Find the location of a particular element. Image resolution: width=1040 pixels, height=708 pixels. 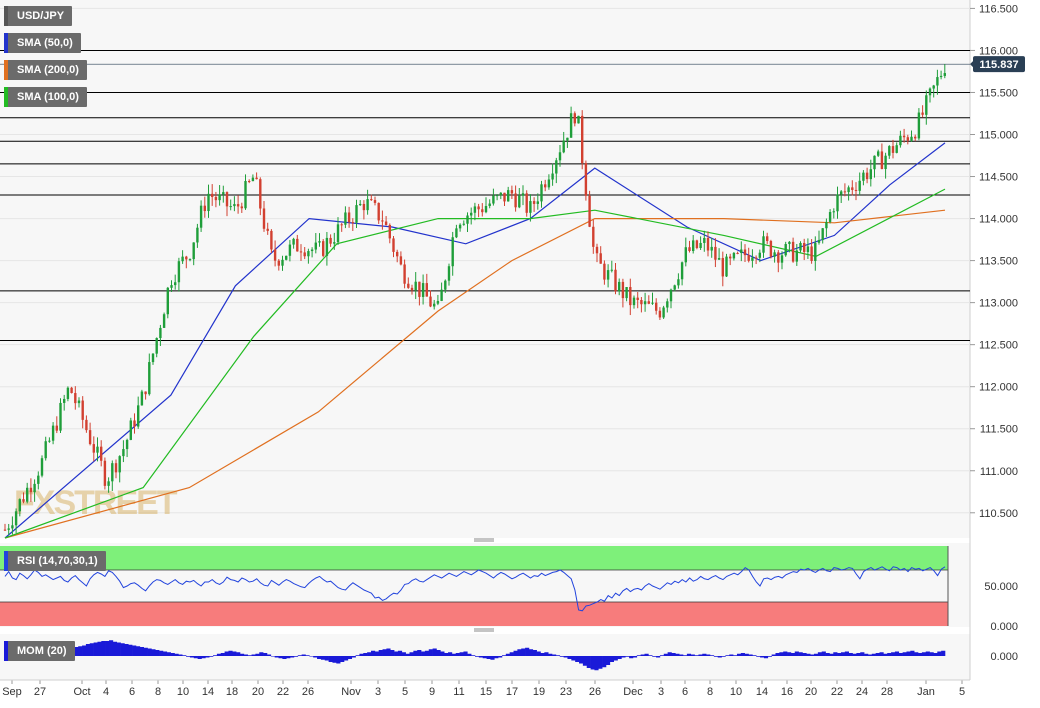

date-tick-label: 4 is located at coordinates (106, 692).